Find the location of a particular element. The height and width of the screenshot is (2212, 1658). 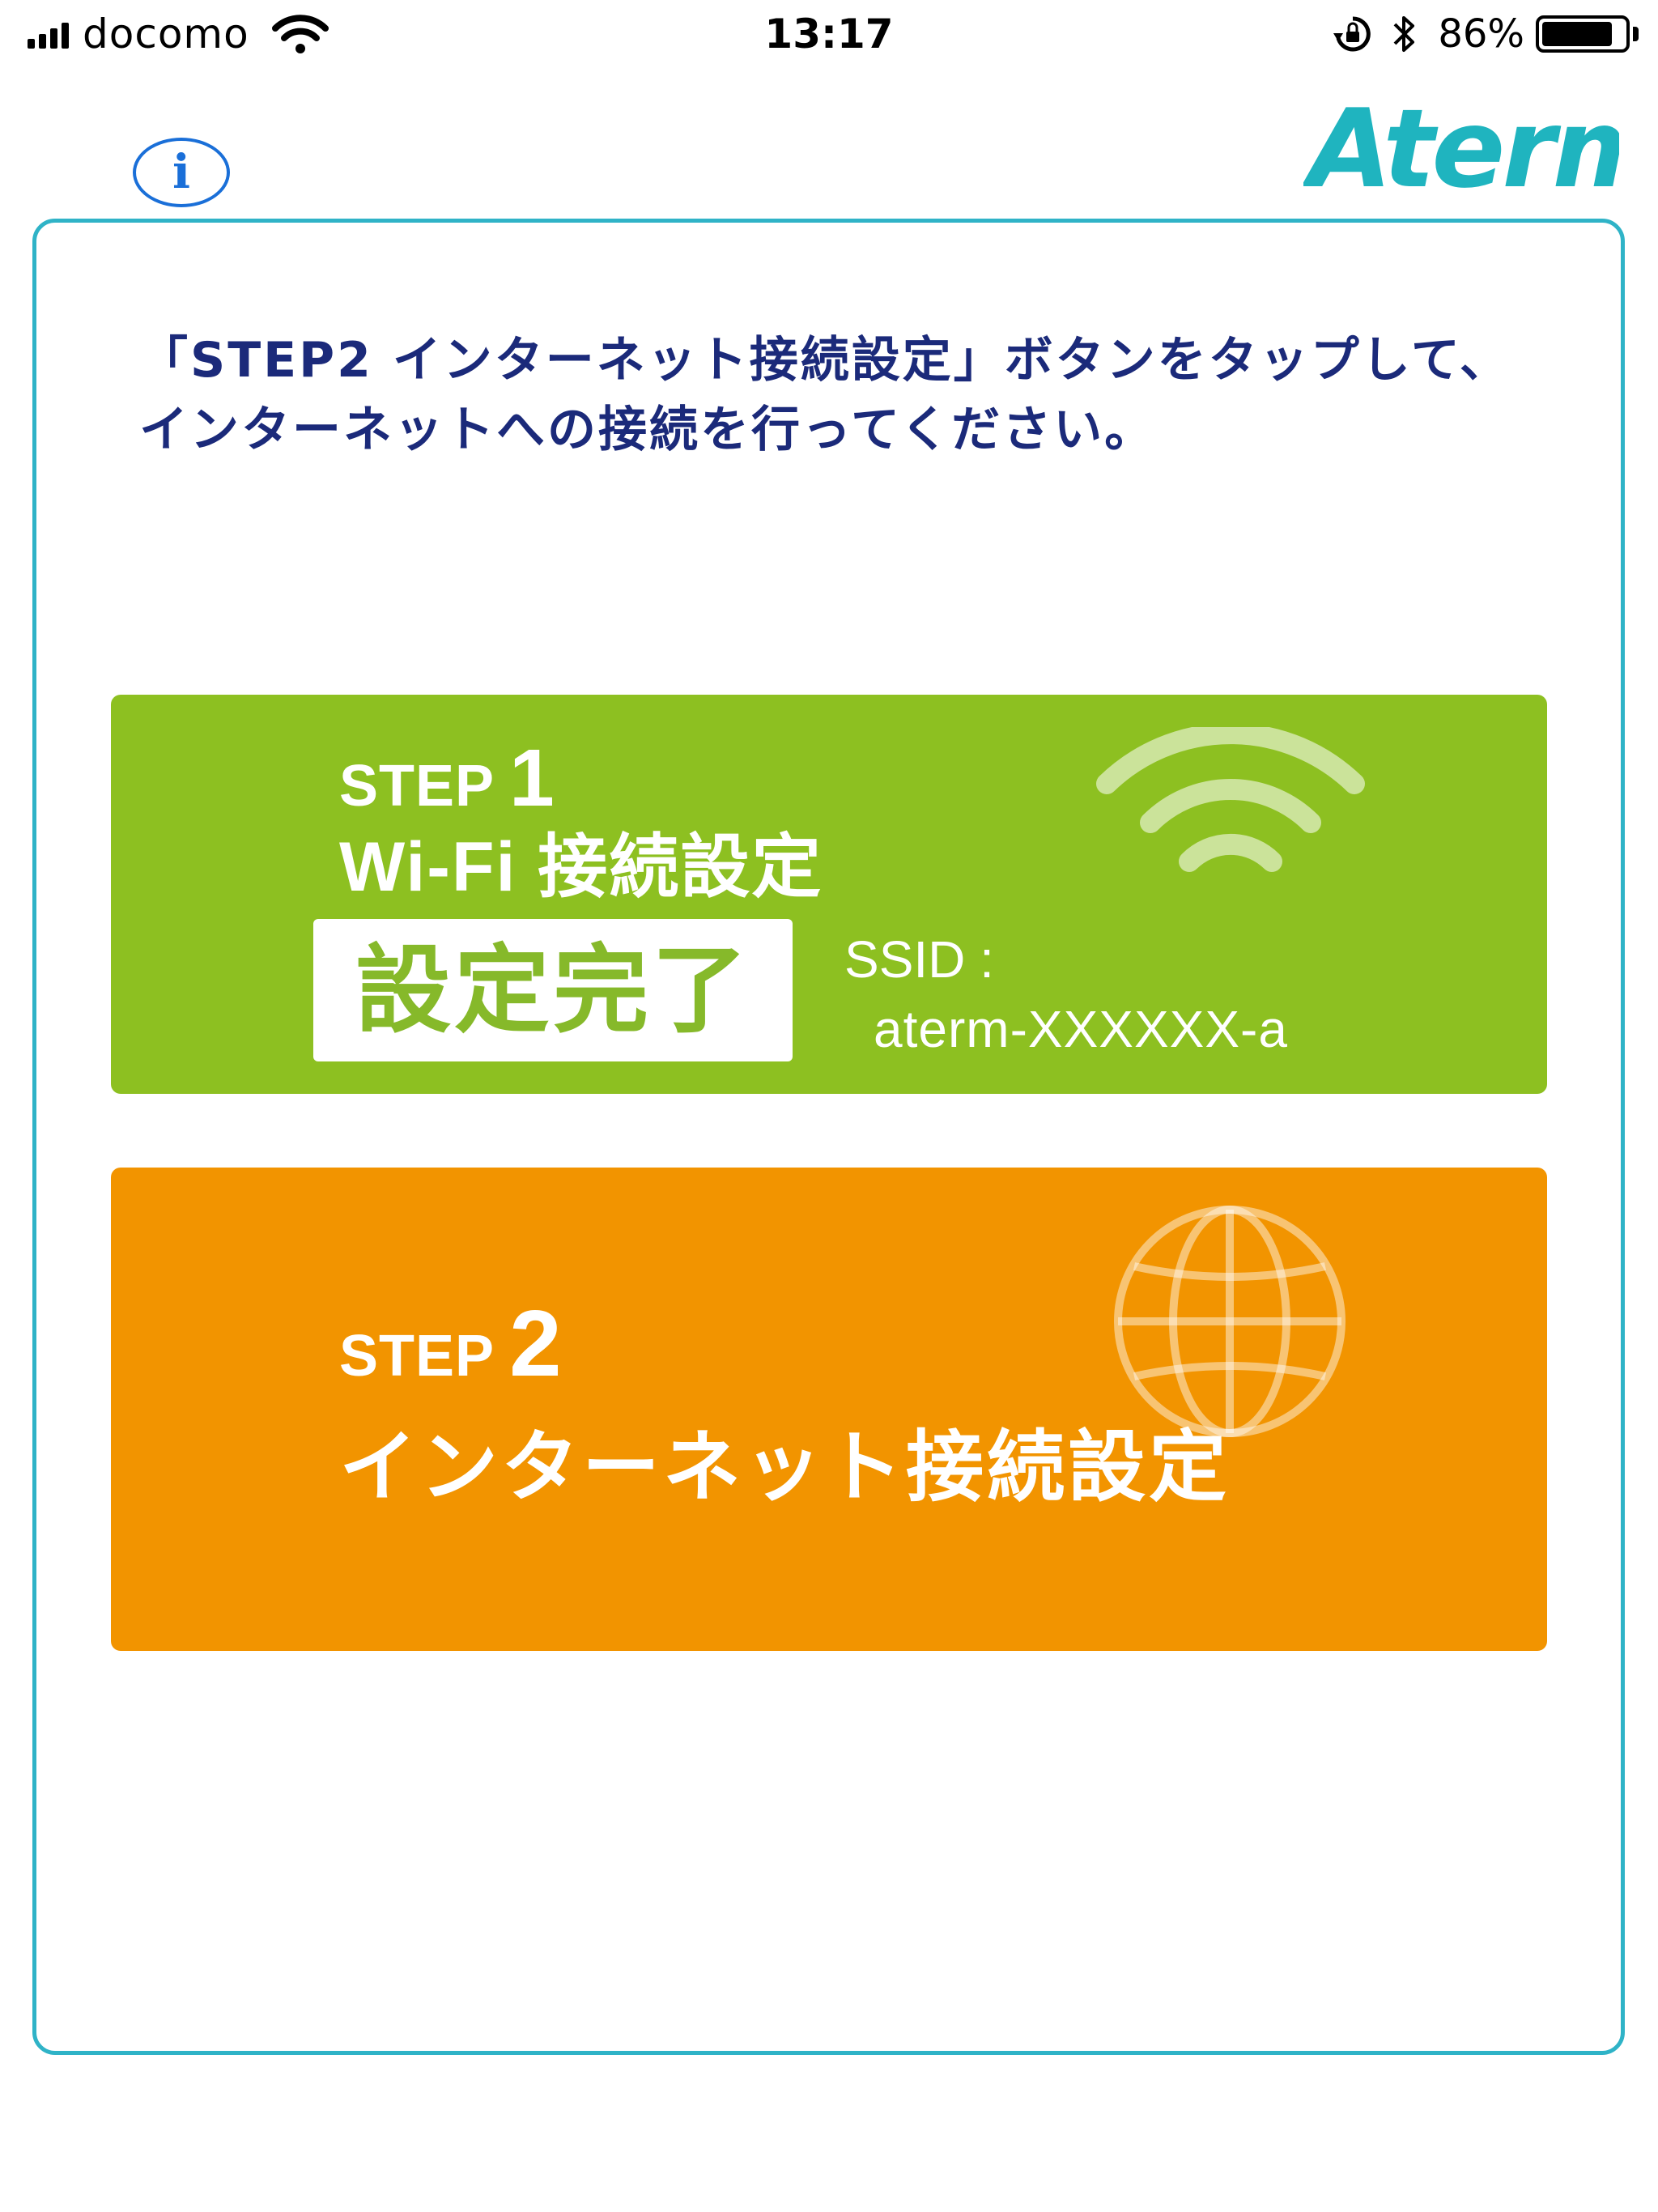

battery-icon is located at coordinates (1583, 34).